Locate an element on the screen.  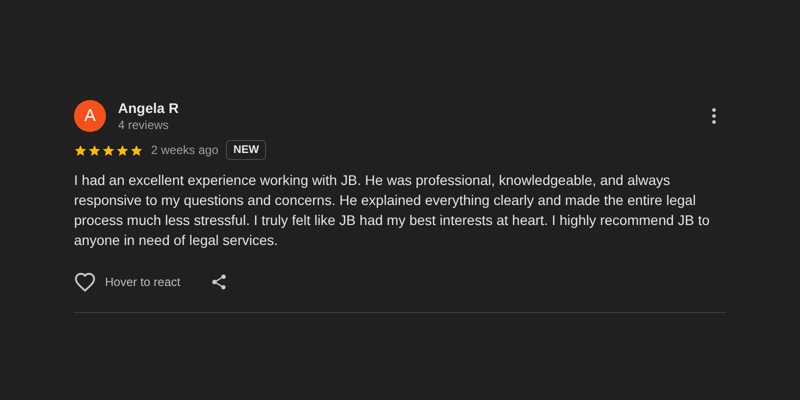
author-name: Angela R is located at coordinates (409, 108).